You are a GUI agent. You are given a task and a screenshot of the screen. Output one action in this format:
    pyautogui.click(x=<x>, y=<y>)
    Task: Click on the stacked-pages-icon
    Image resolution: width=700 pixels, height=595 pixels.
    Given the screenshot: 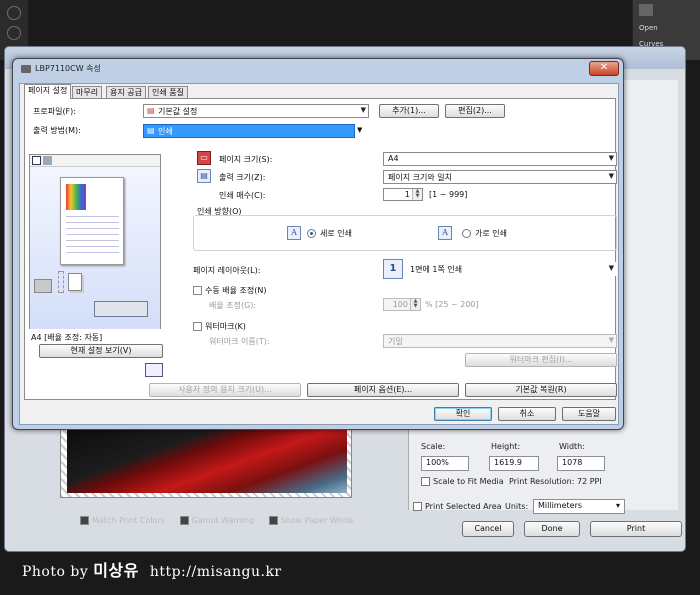 What is the action you would take?
    pyautogui.click(x=75, y=282)
    